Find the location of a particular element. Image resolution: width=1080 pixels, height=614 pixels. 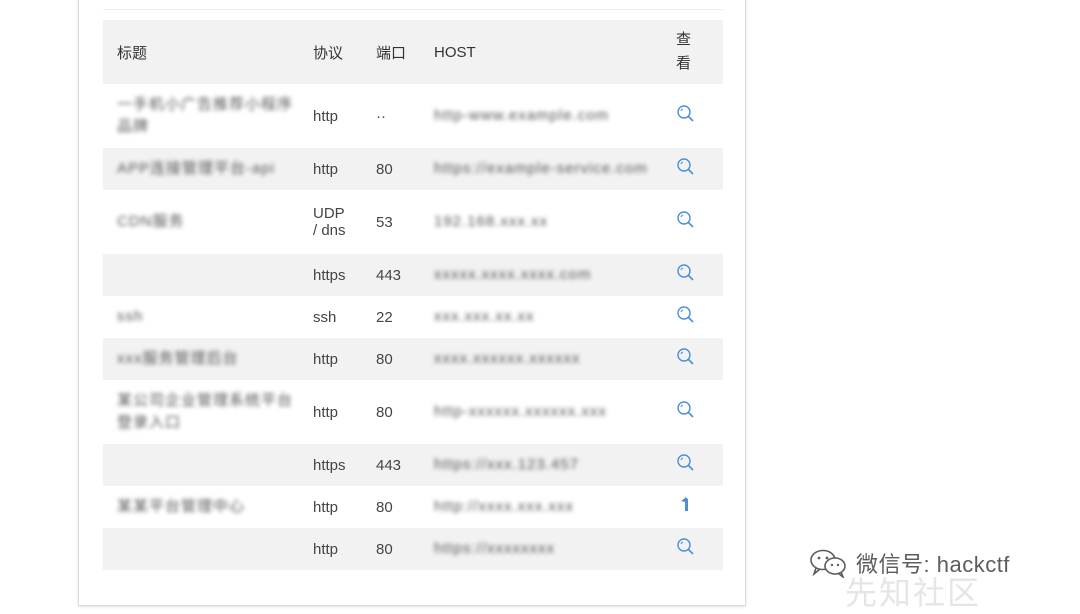

cell-host: http://xxxx.xxx.xxx is located at coordinates (541, 507).